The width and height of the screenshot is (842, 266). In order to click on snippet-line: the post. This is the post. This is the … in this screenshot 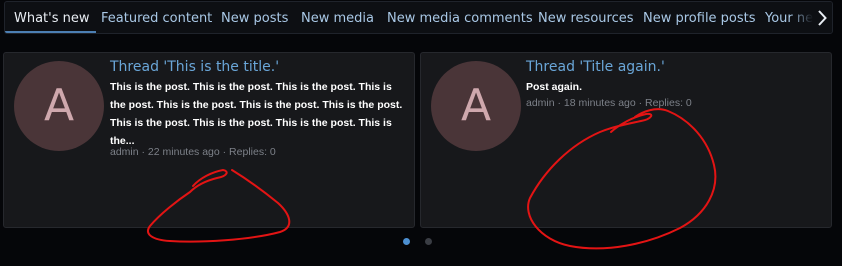, I will do `click(256, 105)`.